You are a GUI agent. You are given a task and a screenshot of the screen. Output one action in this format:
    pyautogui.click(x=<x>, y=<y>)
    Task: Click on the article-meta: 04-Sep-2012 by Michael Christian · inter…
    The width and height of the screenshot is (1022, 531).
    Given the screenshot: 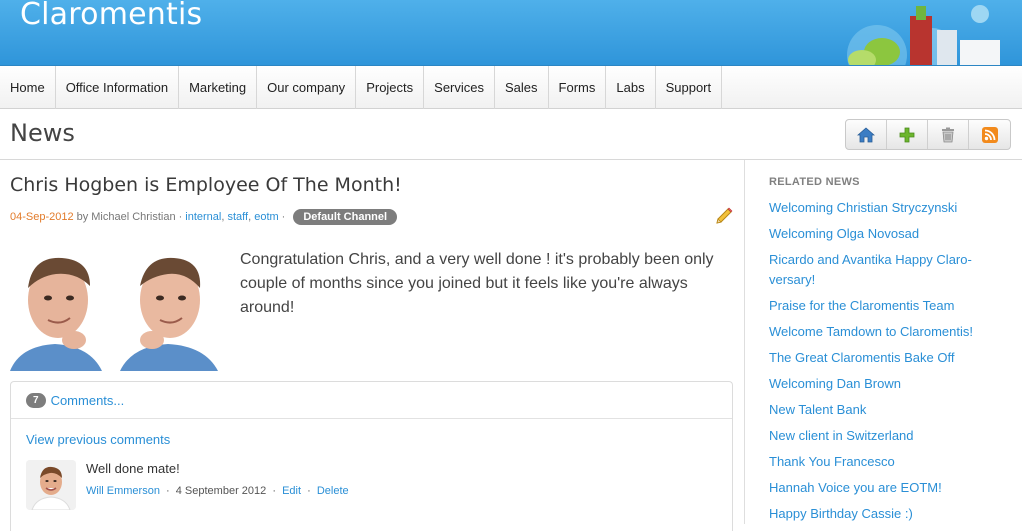 What is the action you would take?
    pyautogui.click(x=204, y=217)
    